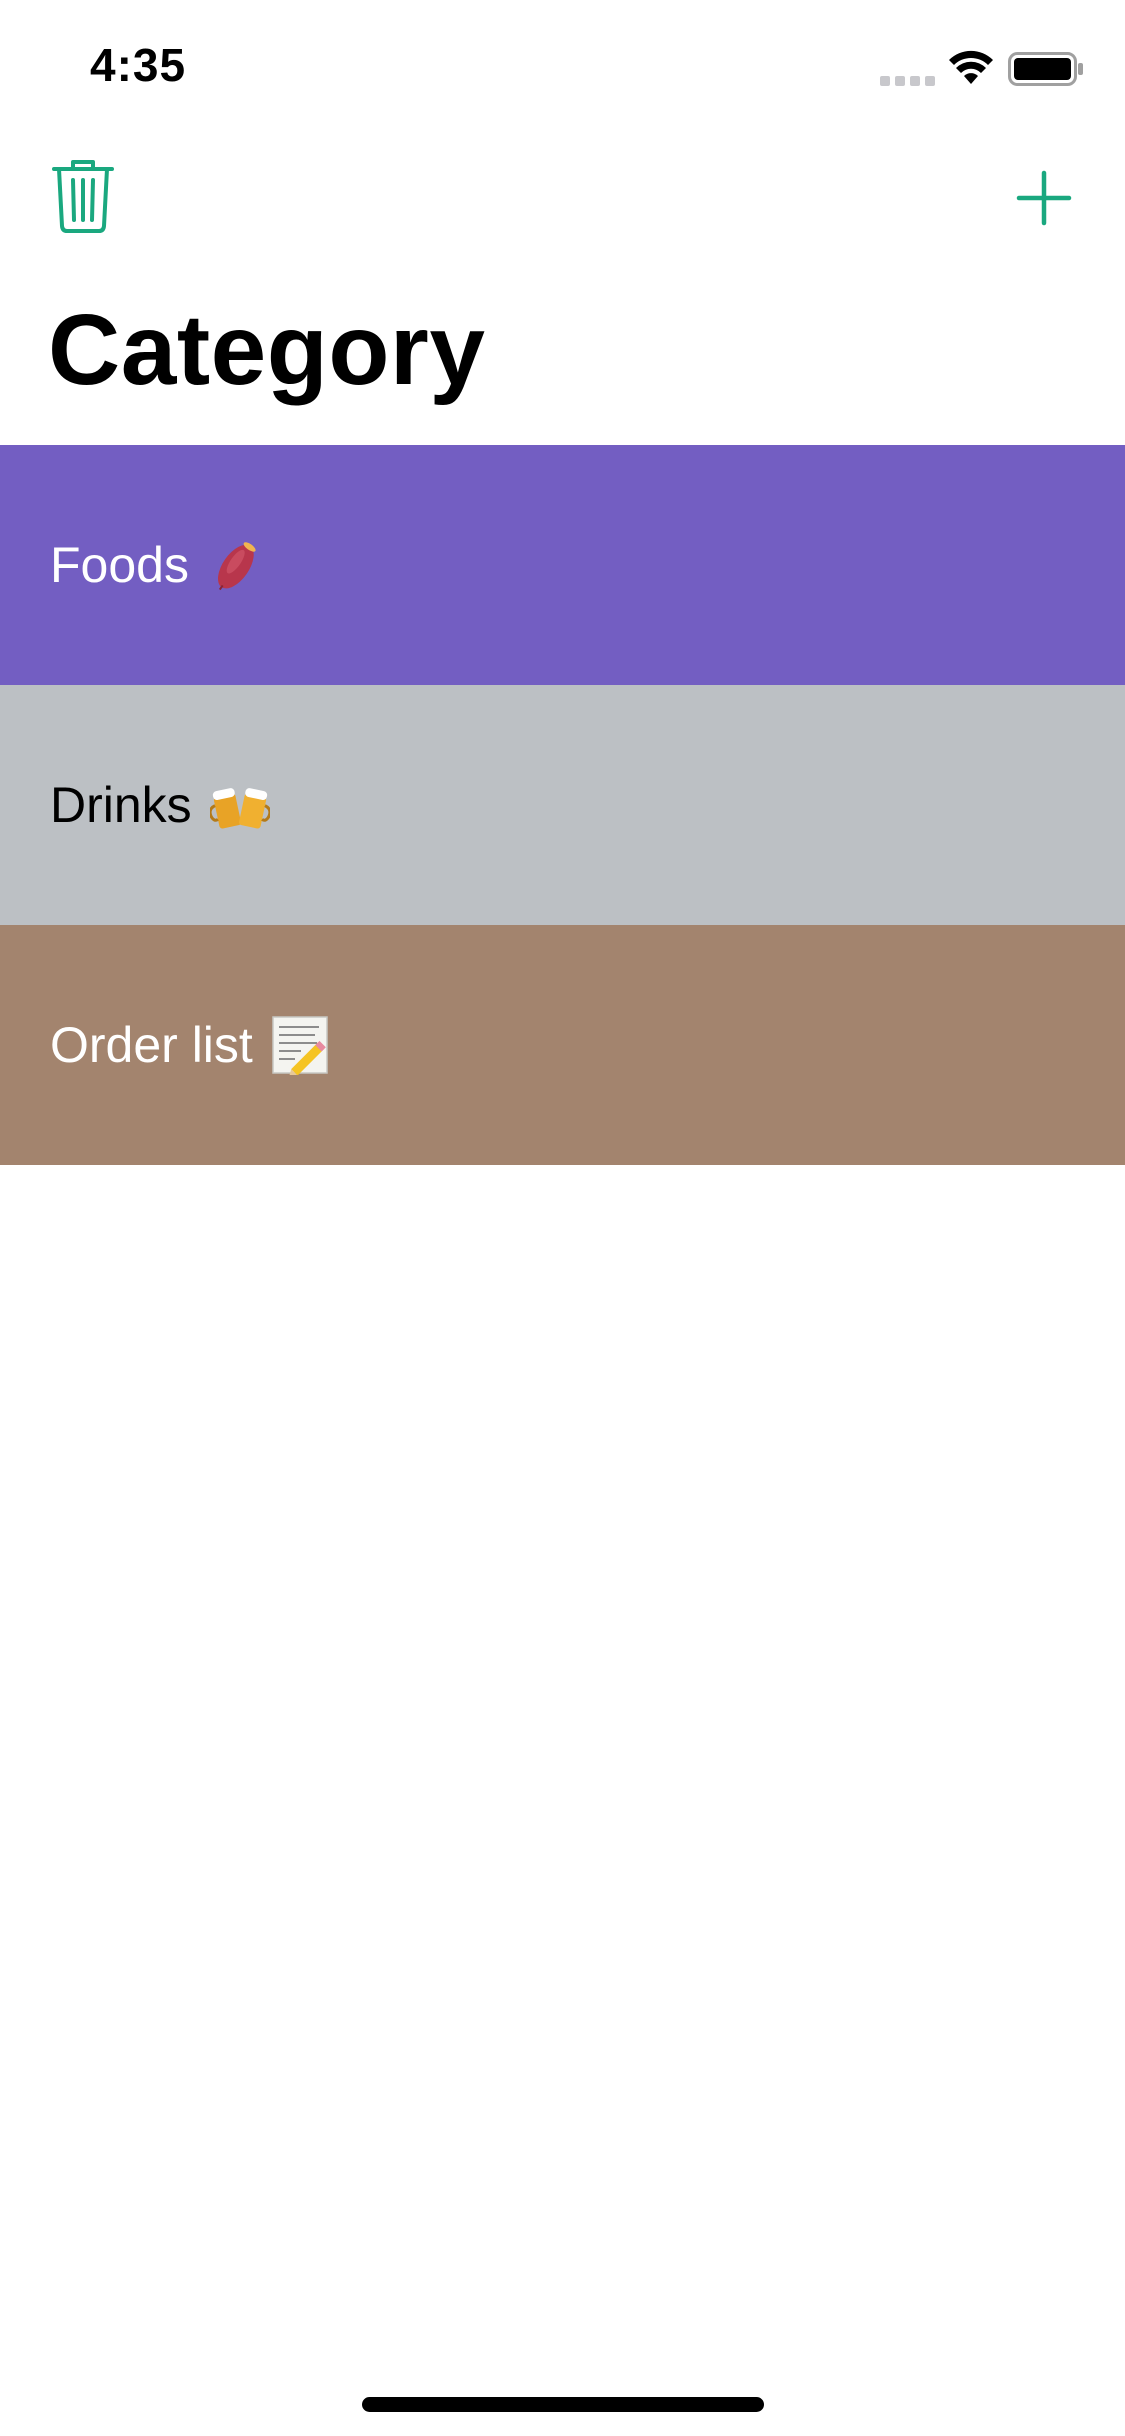  What do you see at coordinates (563, 2404) in the screenshot?
I see `home-indicator` at bounding box center [563, 2404].